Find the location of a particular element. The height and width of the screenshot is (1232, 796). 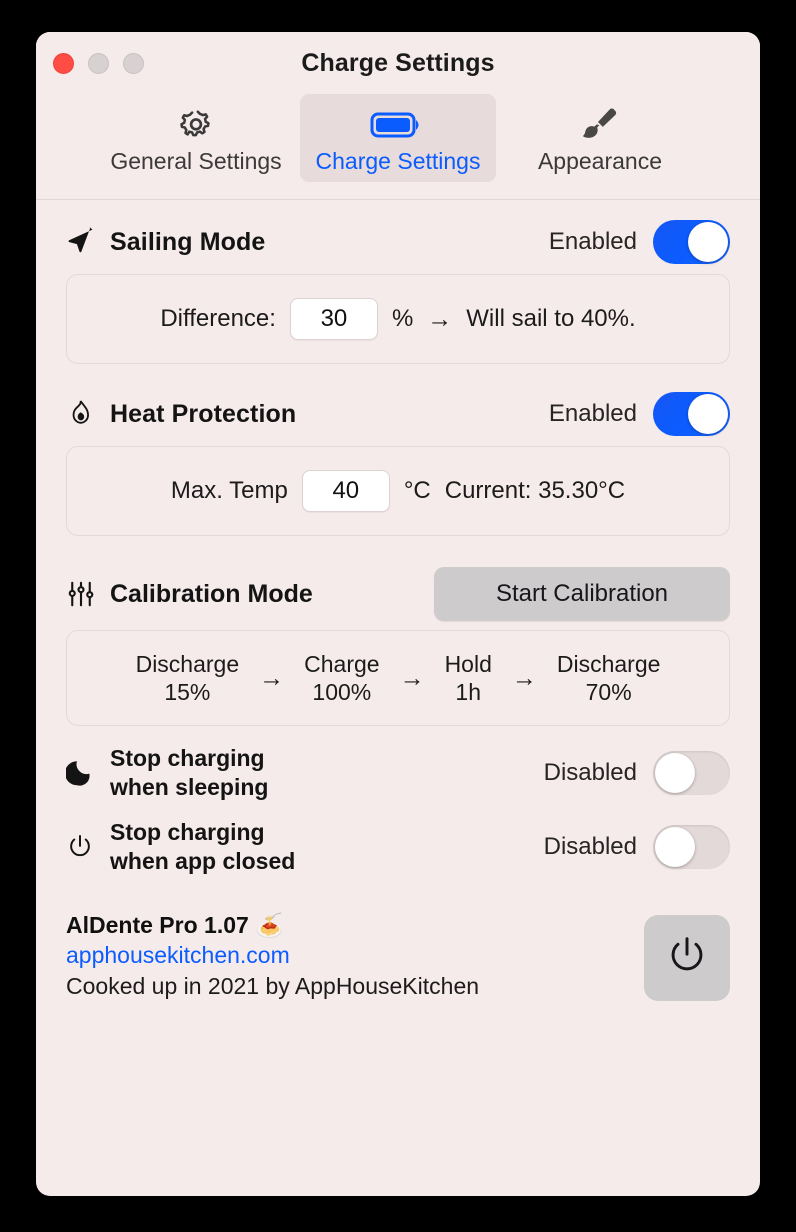

sailing-mode-panel: Difference: 30 % → Will sail to 40%. is located at coordinates (398, 319).